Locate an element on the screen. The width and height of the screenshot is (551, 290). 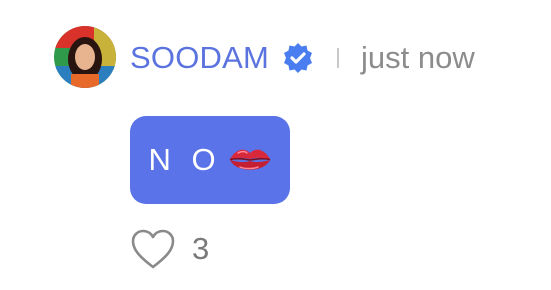
avatar is located at coordinates (85, 57).